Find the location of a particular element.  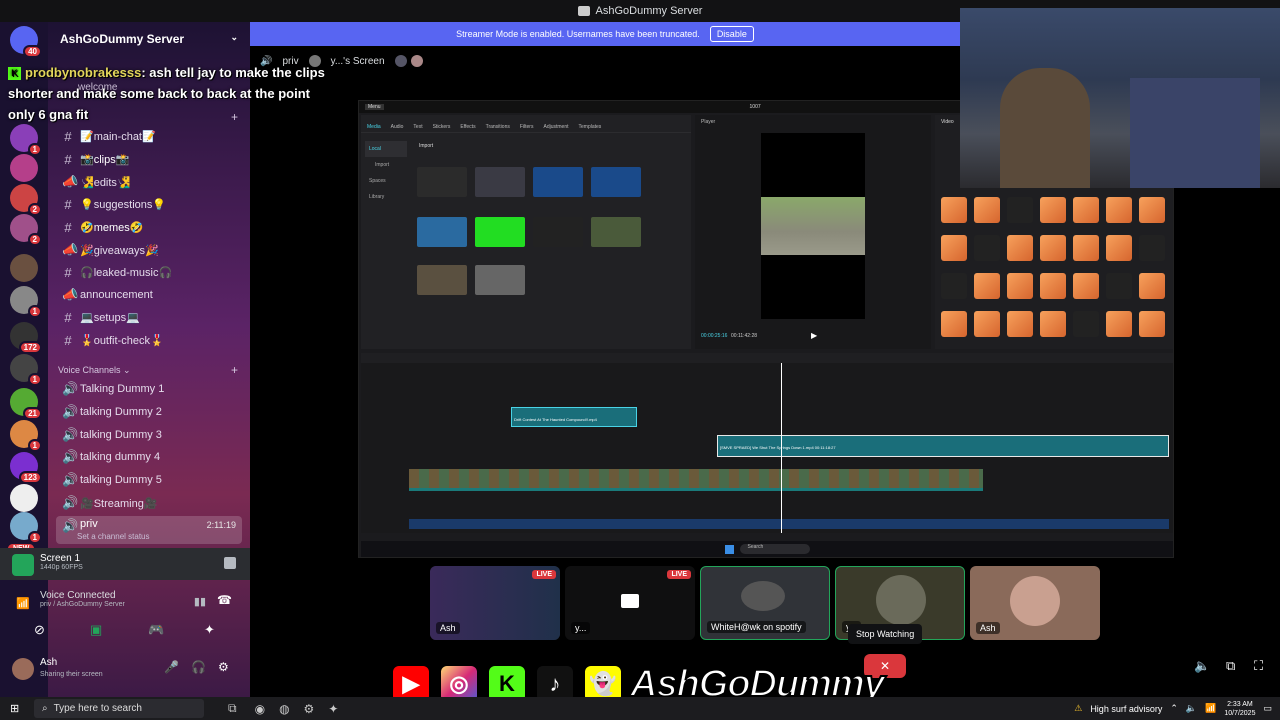

tray-chevron-icon: ⌃ is located at coordinates (1174, 708).